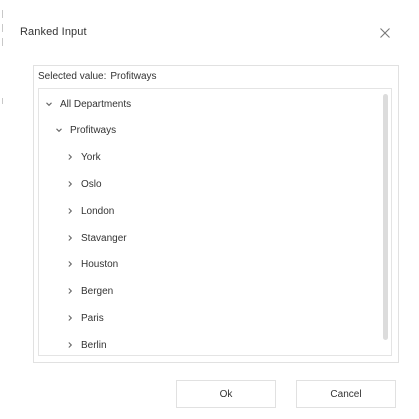 The height and width of the screenshot is (419, 419). What do you see at coordinates (133, 76) in the screenshot?
I see `selected-value: Profitways` at bounding box center [133, 76].